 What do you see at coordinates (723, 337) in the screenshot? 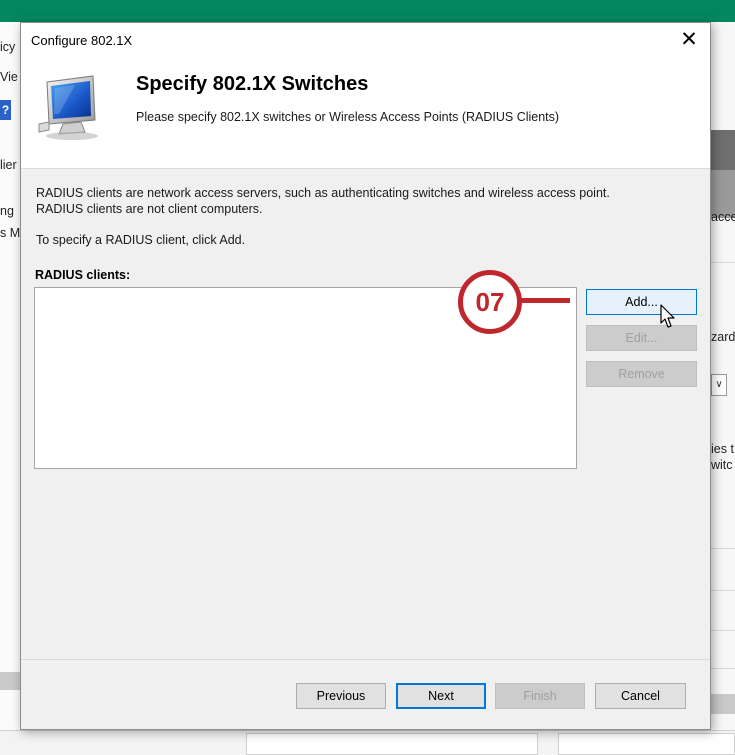
I see `background-text-fragment: zard` at bounding box center [723, 337].